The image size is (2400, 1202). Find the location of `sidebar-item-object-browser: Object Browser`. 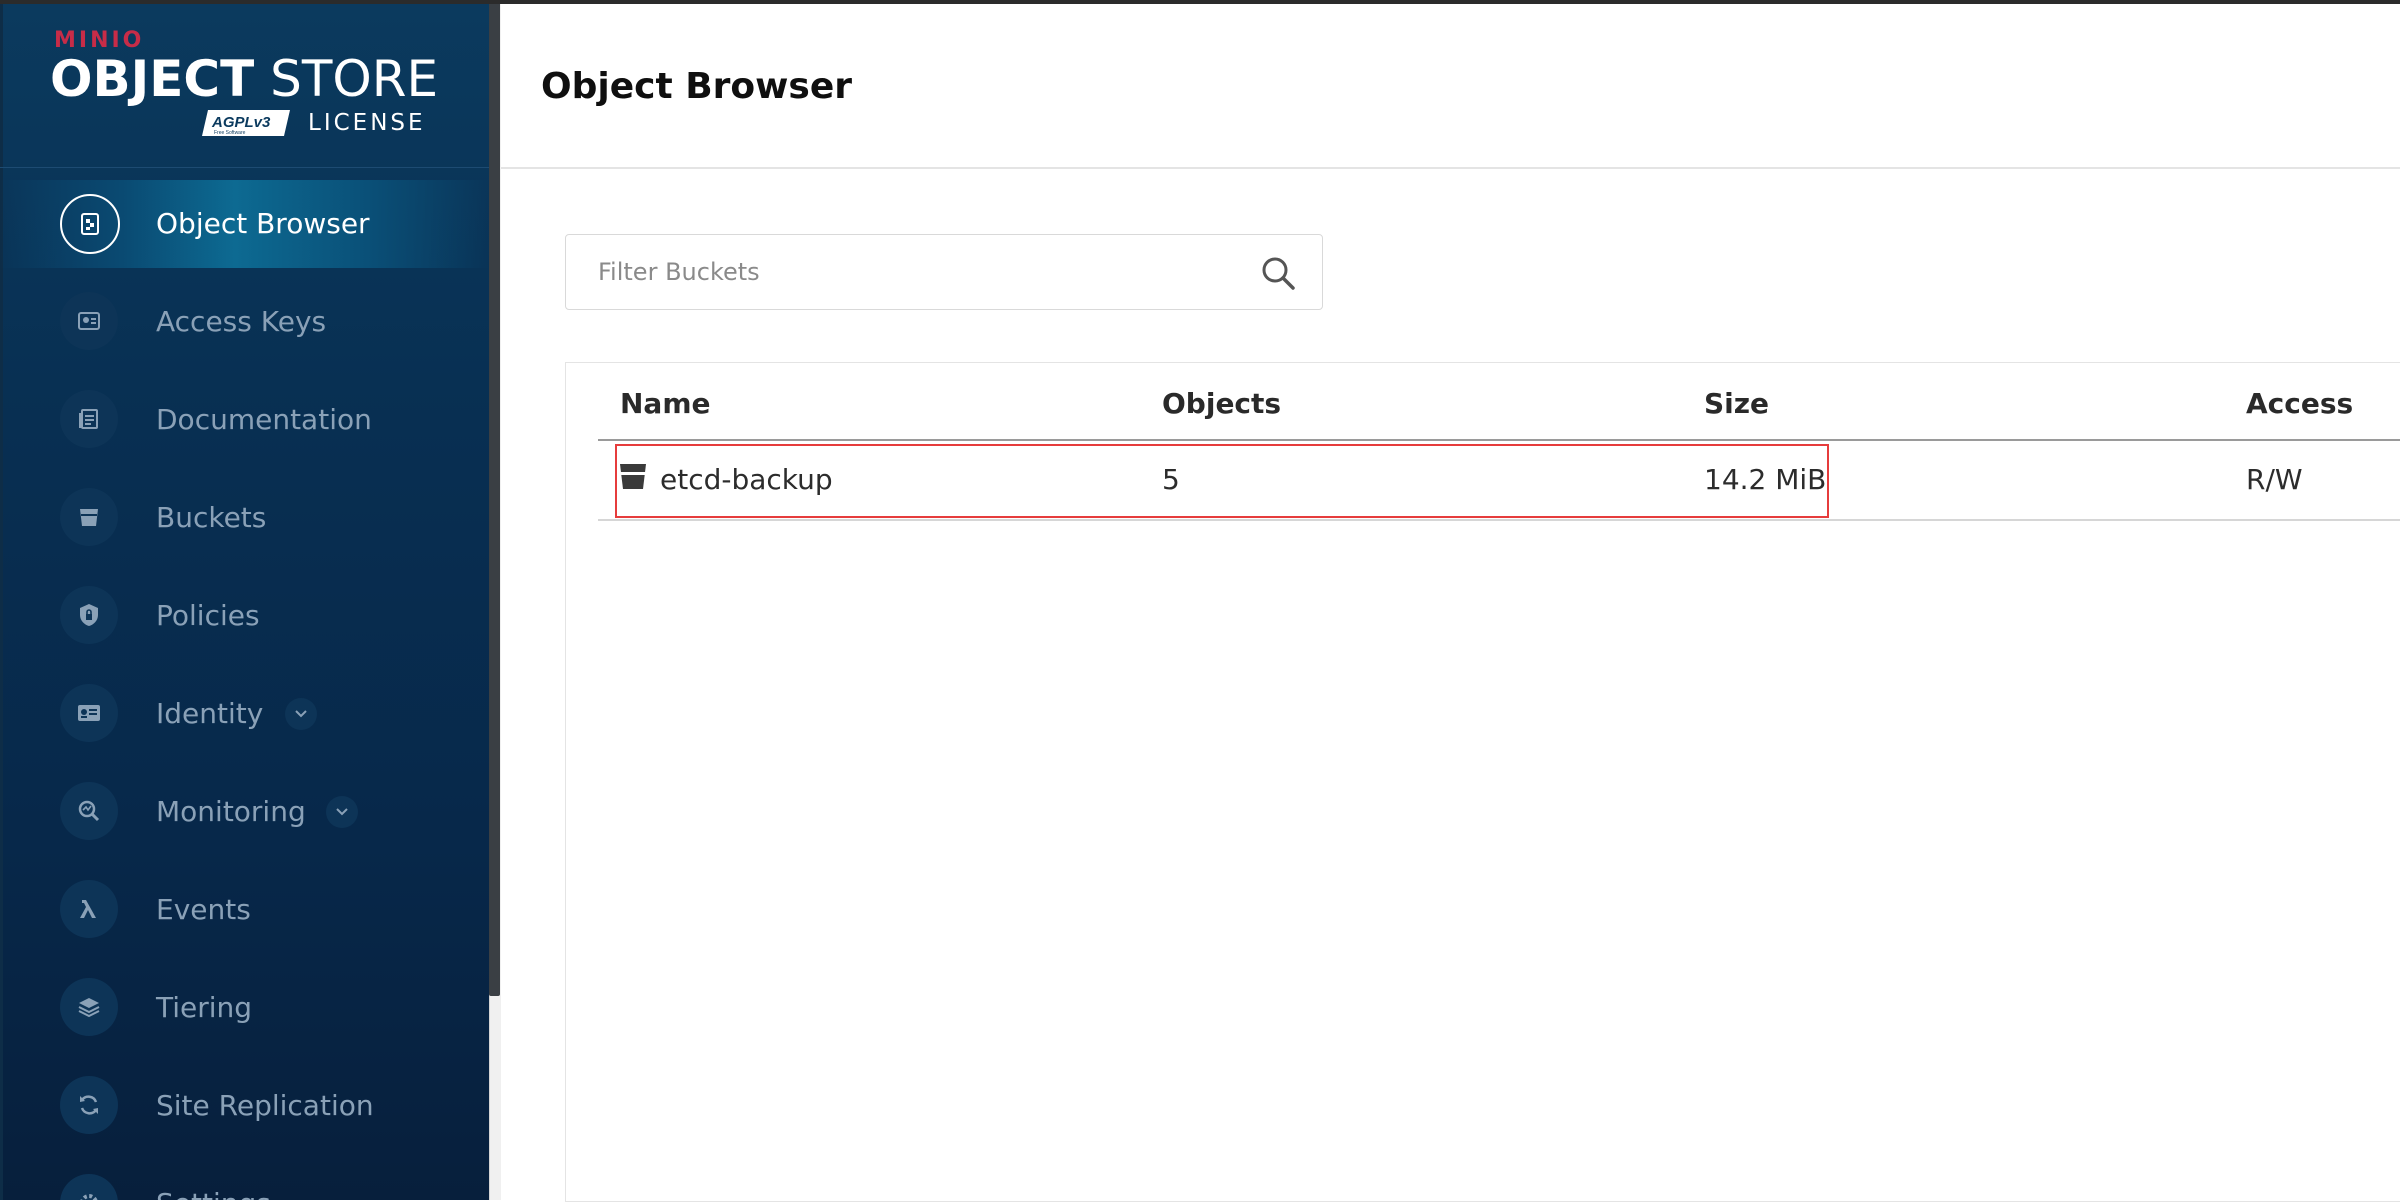

sidebar-item-object-browser: Object Browser is located at coordinates (244, 224).